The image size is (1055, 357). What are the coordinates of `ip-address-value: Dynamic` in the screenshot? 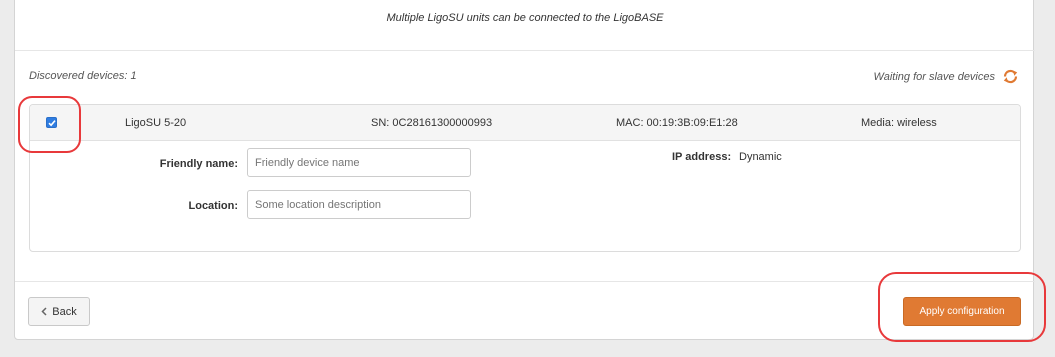 It's located at (760, 157).